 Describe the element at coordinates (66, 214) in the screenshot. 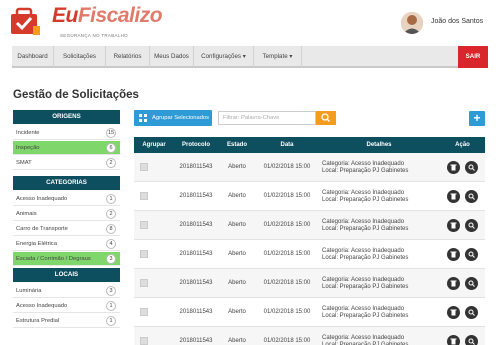

I see `sidebar-item-animais: Animais 2` at that location.